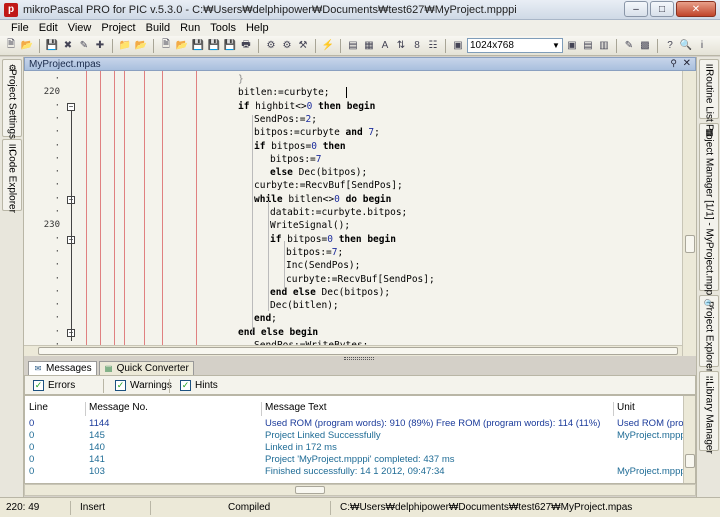 The width and height of the screenshot is (720, 517). I want to click on lcd-icon: ▤, so click(353, 46).